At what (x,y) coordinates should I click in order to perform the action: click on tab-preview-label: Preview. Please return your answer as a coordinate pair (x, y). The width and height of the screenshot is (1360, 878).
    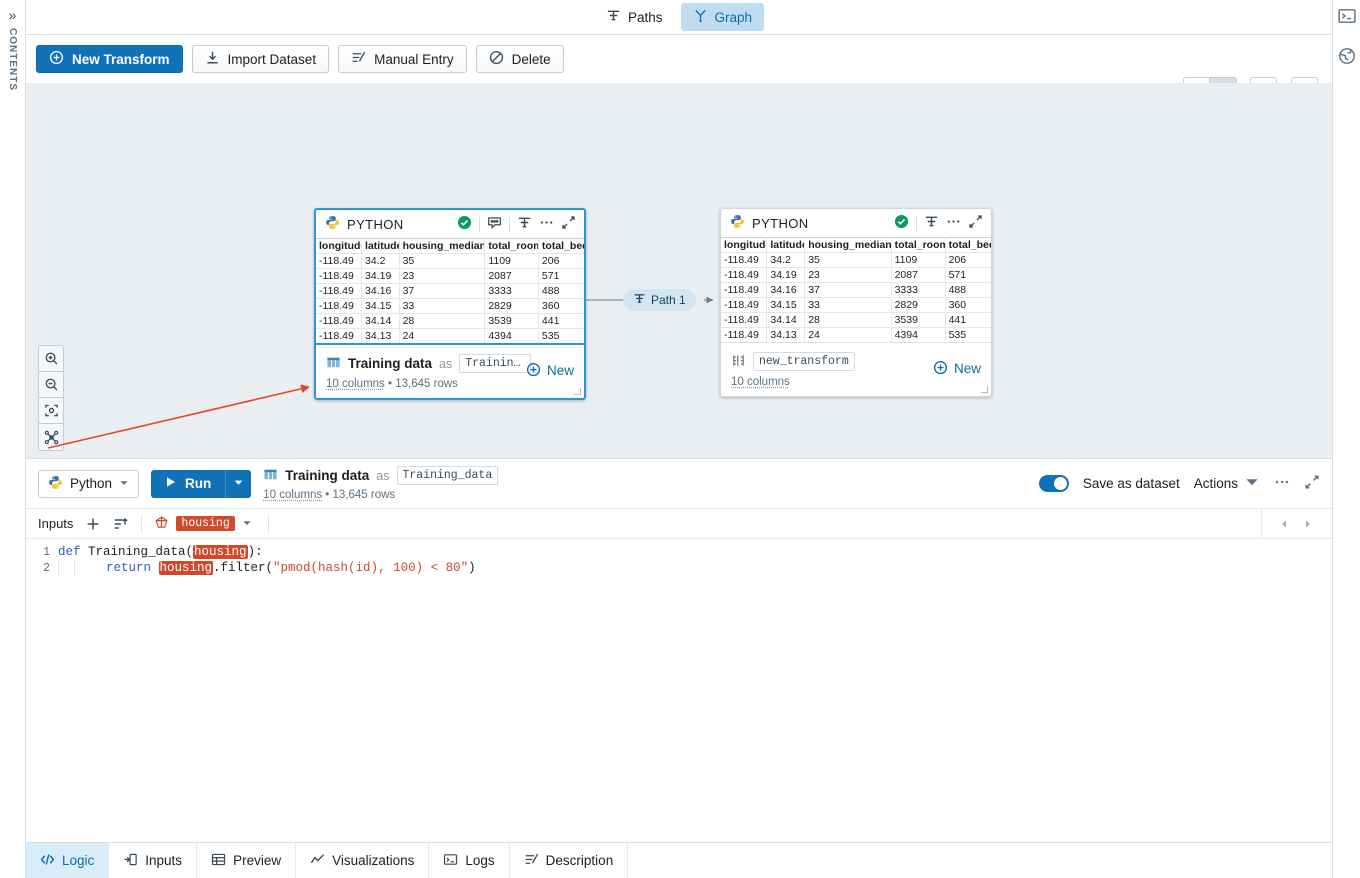
    Looking at the image, I should click on (257, 860).